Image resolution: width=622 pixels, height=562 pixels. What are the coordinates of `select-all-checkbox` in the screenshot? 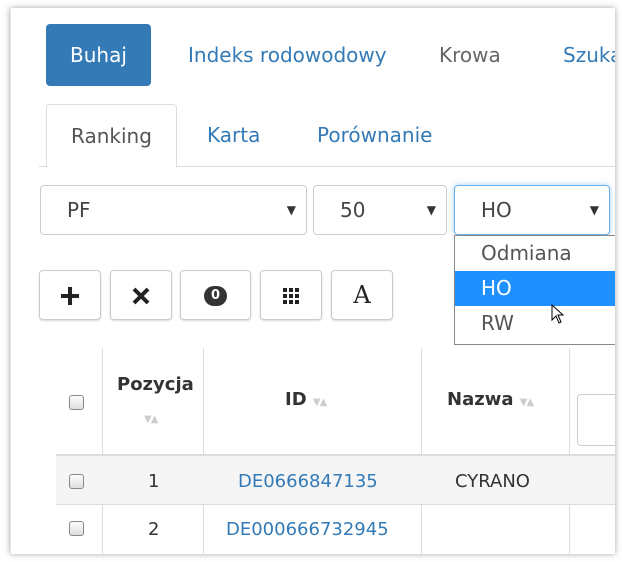 It's located at (76, 402).